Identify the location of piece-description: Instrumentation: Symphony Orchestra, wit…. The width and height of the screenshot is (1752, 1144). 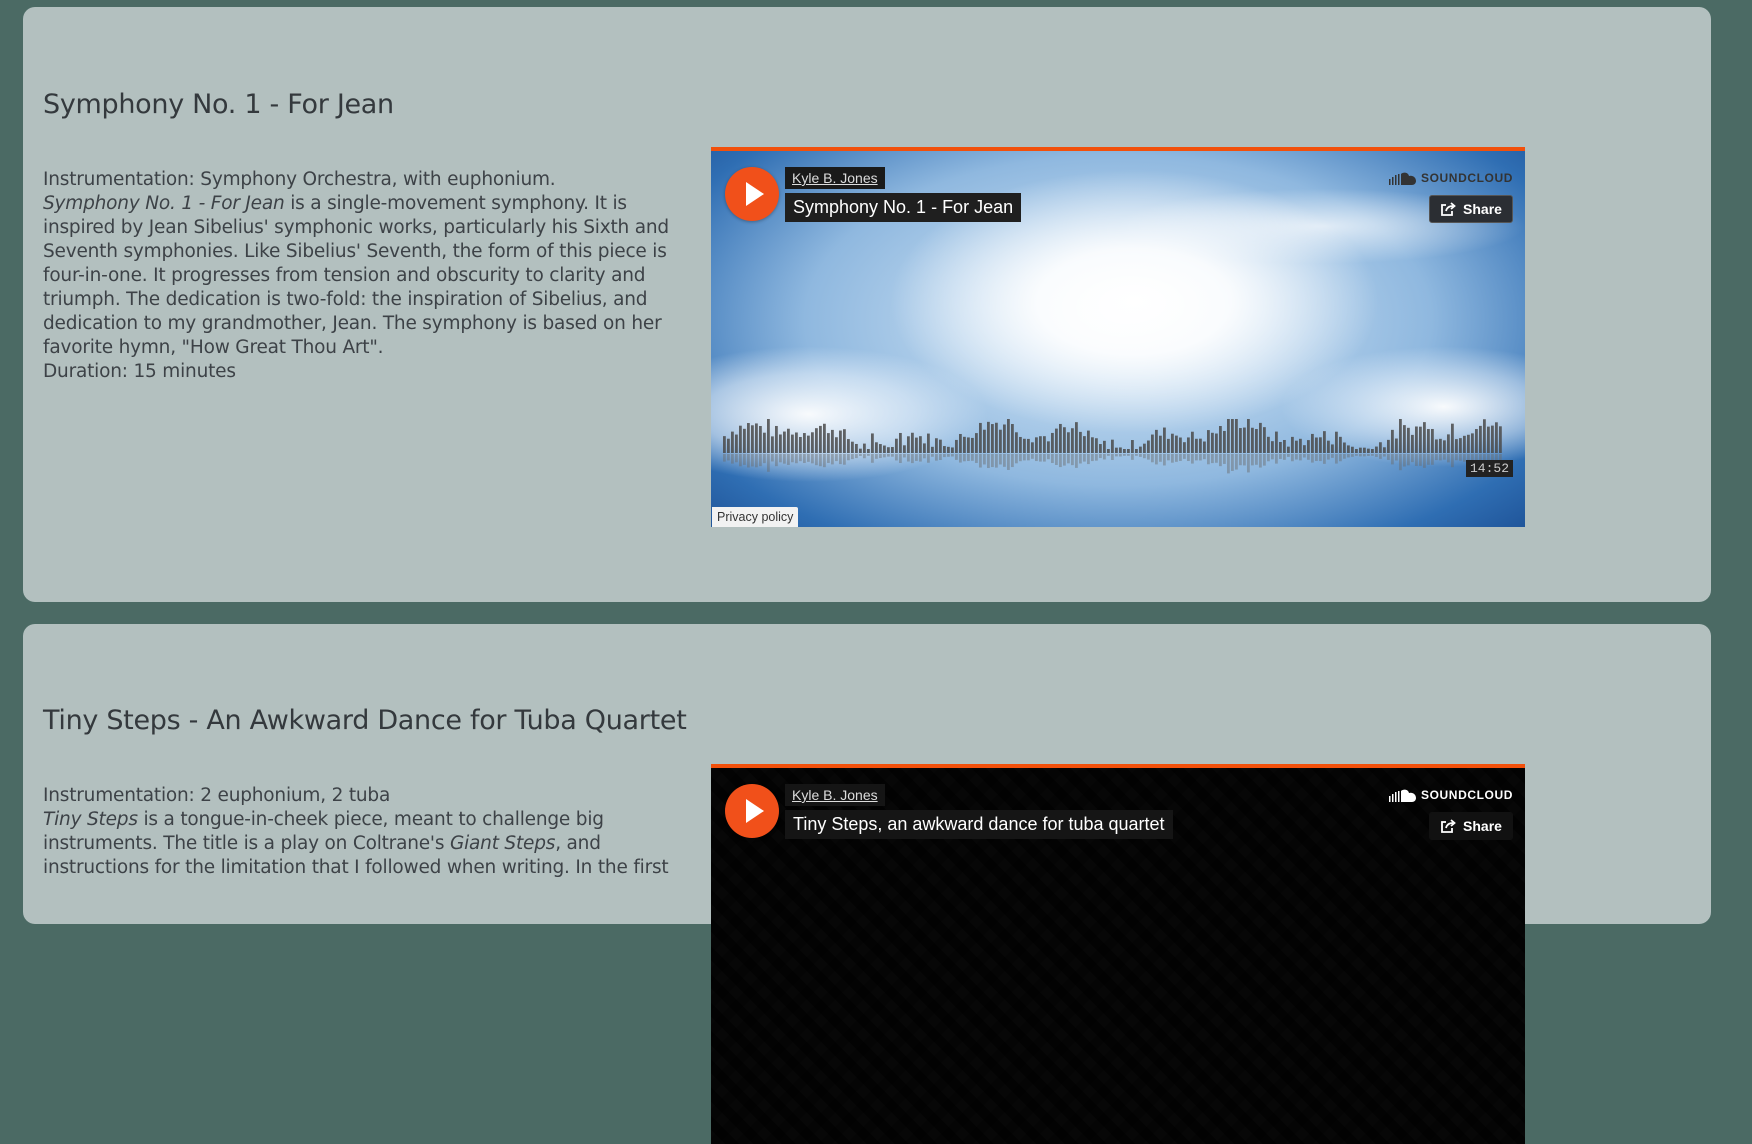
(363, 276).